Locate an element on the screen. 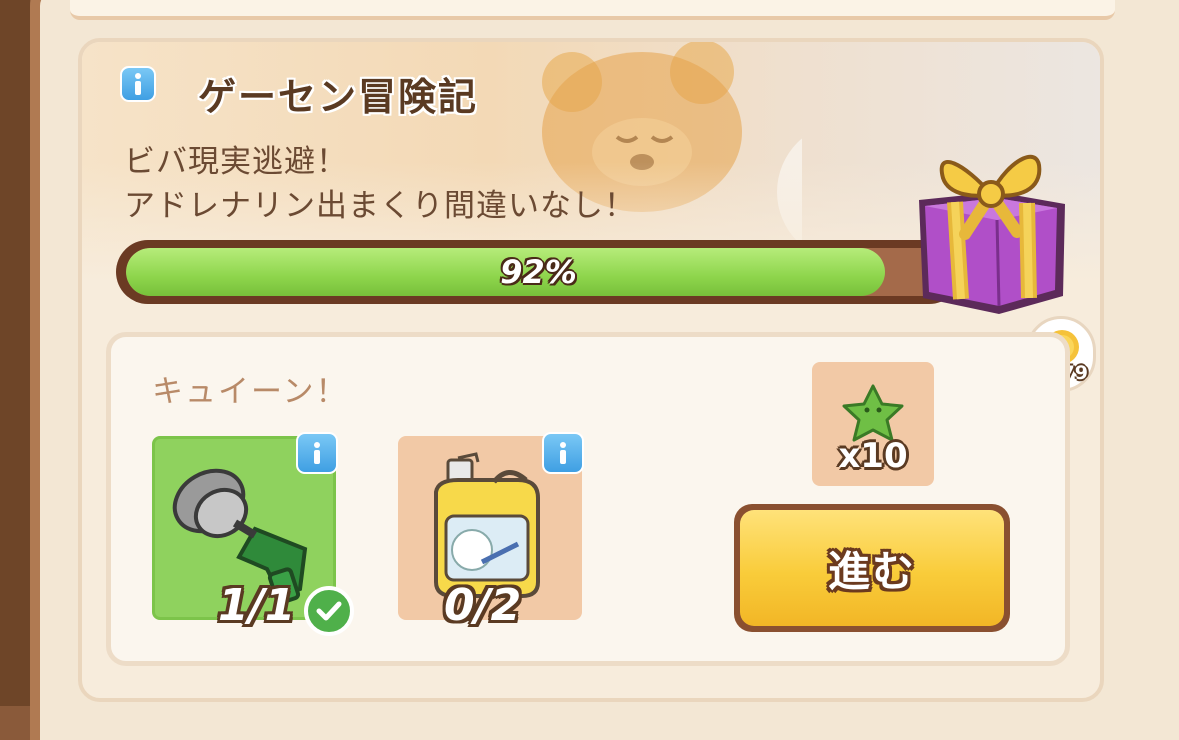 This screenshot has width=1179, height=740. check-icon is located at coordinates (329, 611).